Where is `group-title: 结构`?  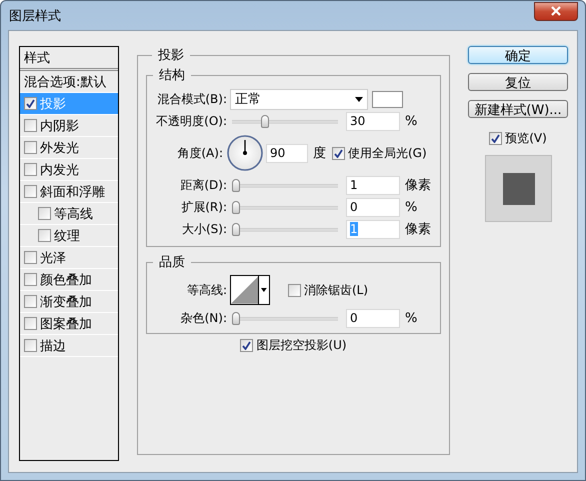
group-title: 结构 is located at coordinates (172, 75).